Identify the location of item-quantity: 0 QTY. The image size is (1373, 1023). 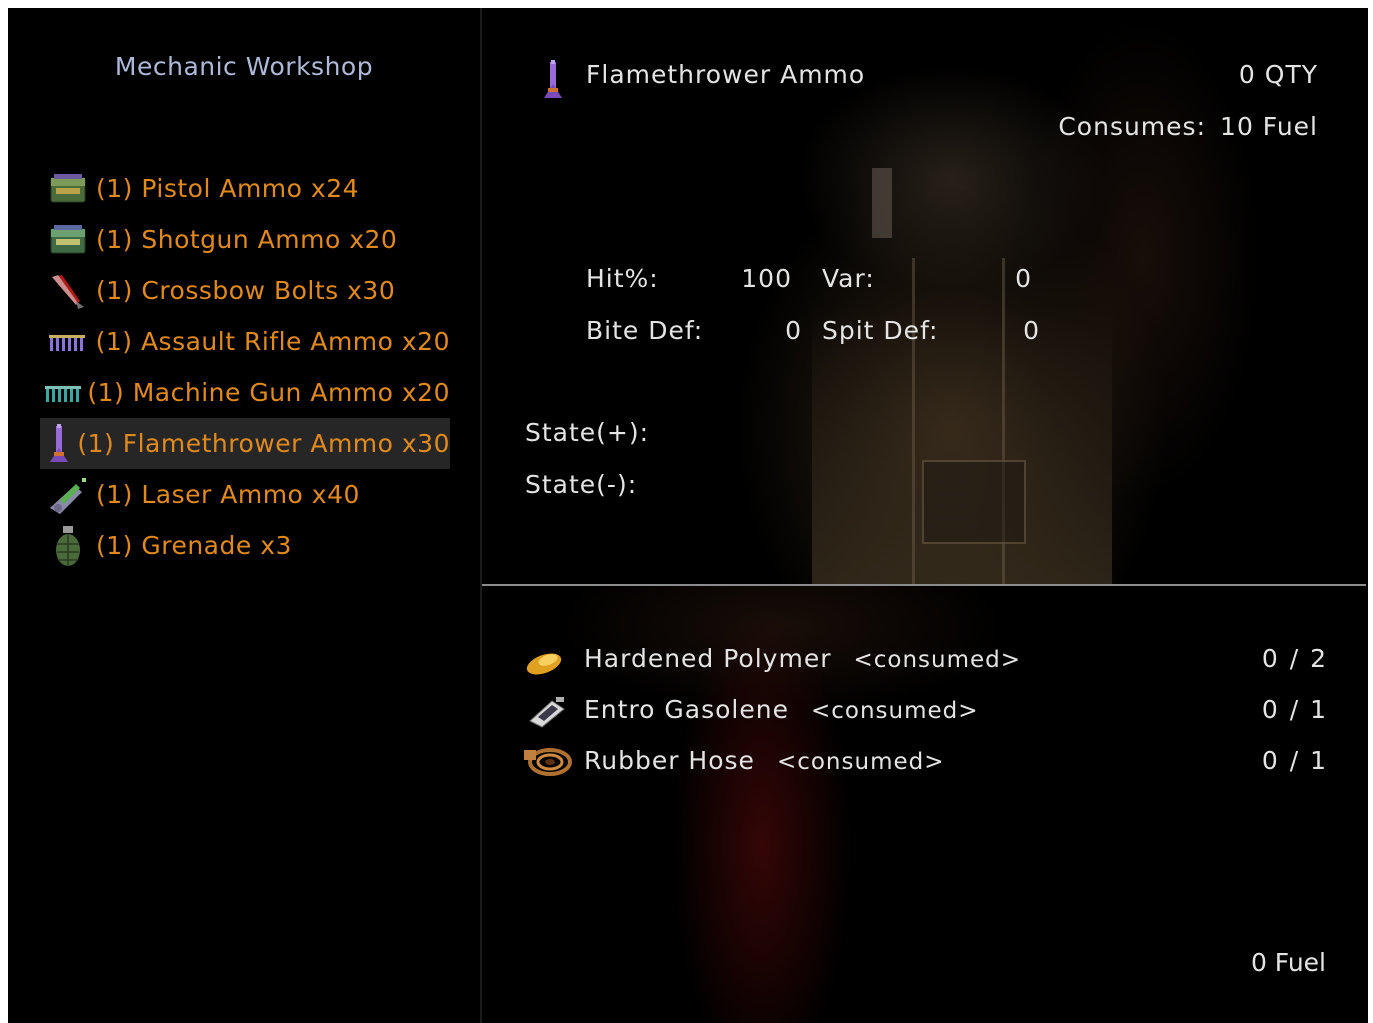
(1278, 74).